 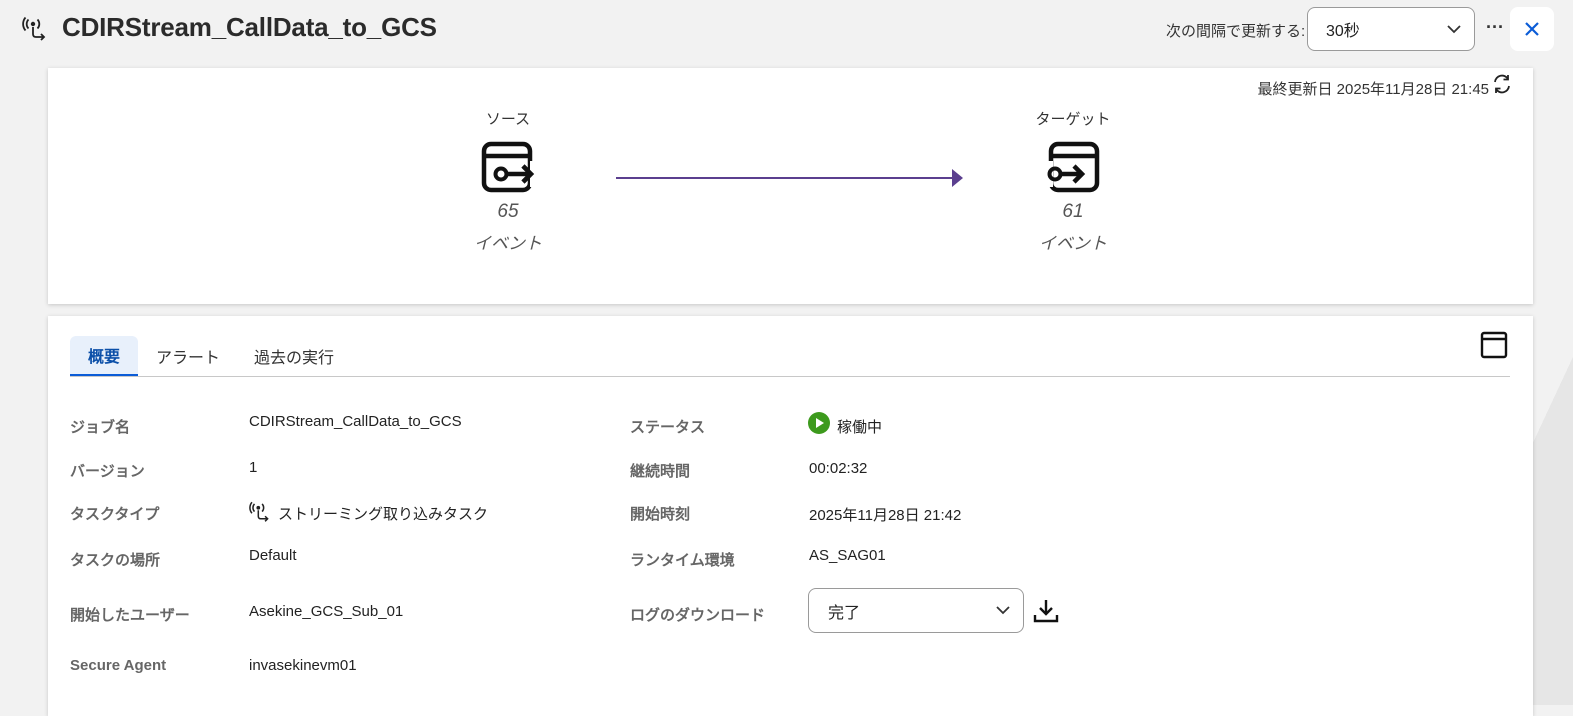 What do you see at coordinates (668, 427) in the screenshot?
I see `status-label: ステータス` at bounding box center [668, 427].